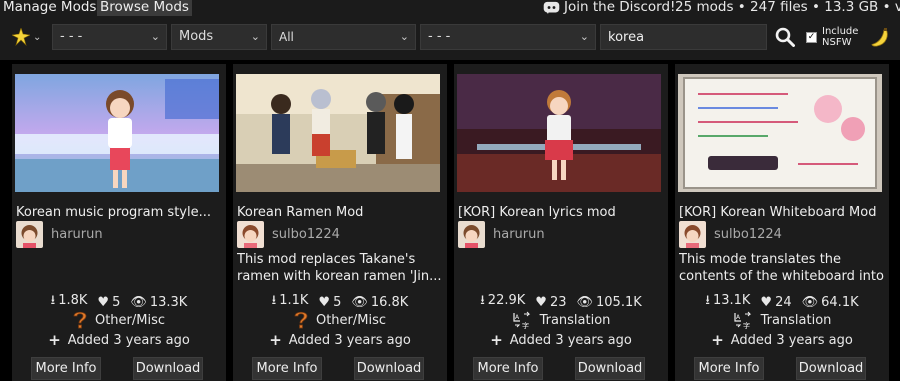 The height and width of the screenshot is (381, 900). Describe the element at coordinates (609, 302) in the screenshot. I see `view-count: 👁 105.1K` at that location.